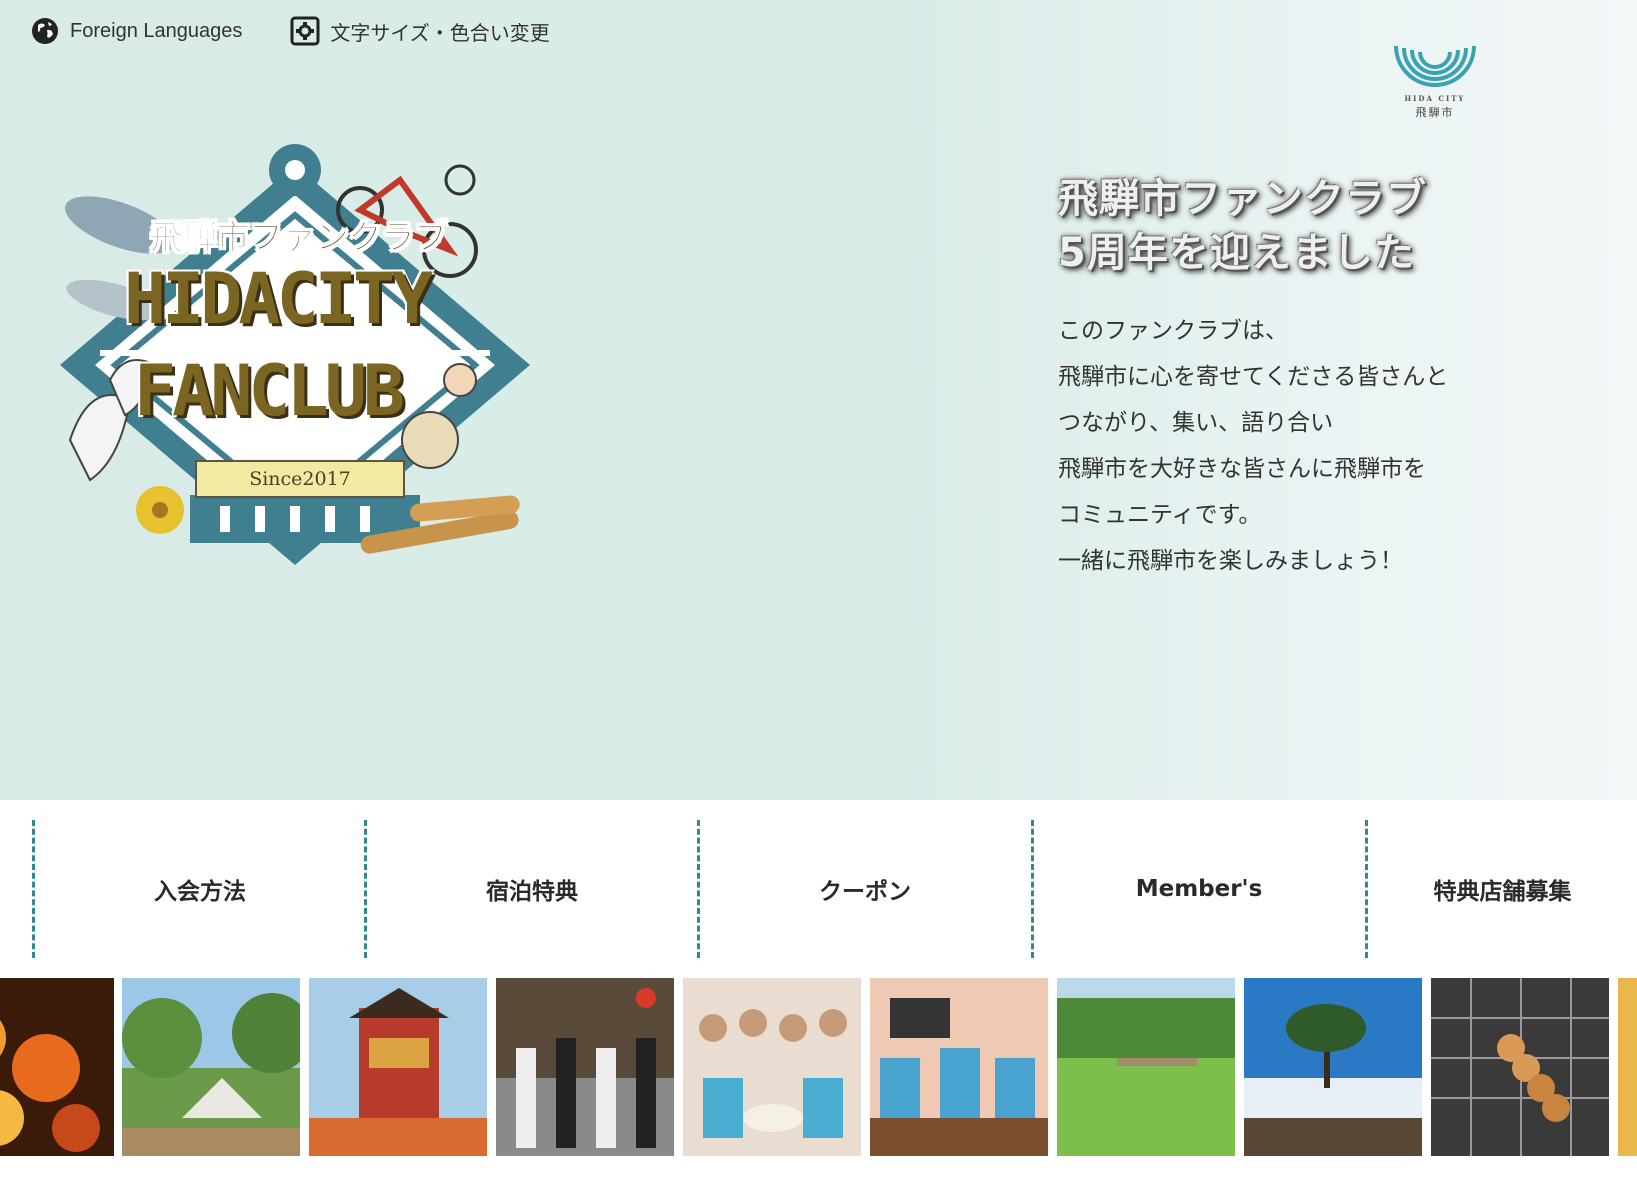 This screenshot has height=1200, width=1637. Describe the element at coordinates (1333, 1067) in the screenshot. I see `photo-sea-of-clouds` at that location.